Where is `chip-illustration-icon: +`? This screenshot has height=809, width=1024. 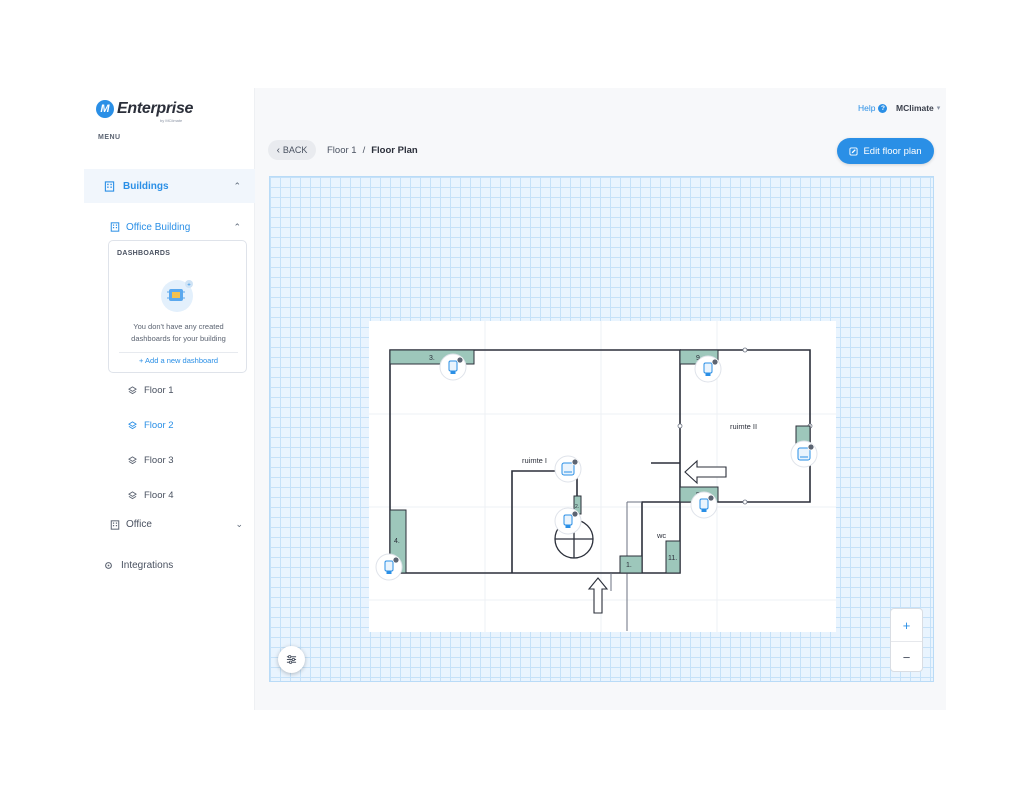 chip-illustration-icon: + is located at coordinates (177, 296).